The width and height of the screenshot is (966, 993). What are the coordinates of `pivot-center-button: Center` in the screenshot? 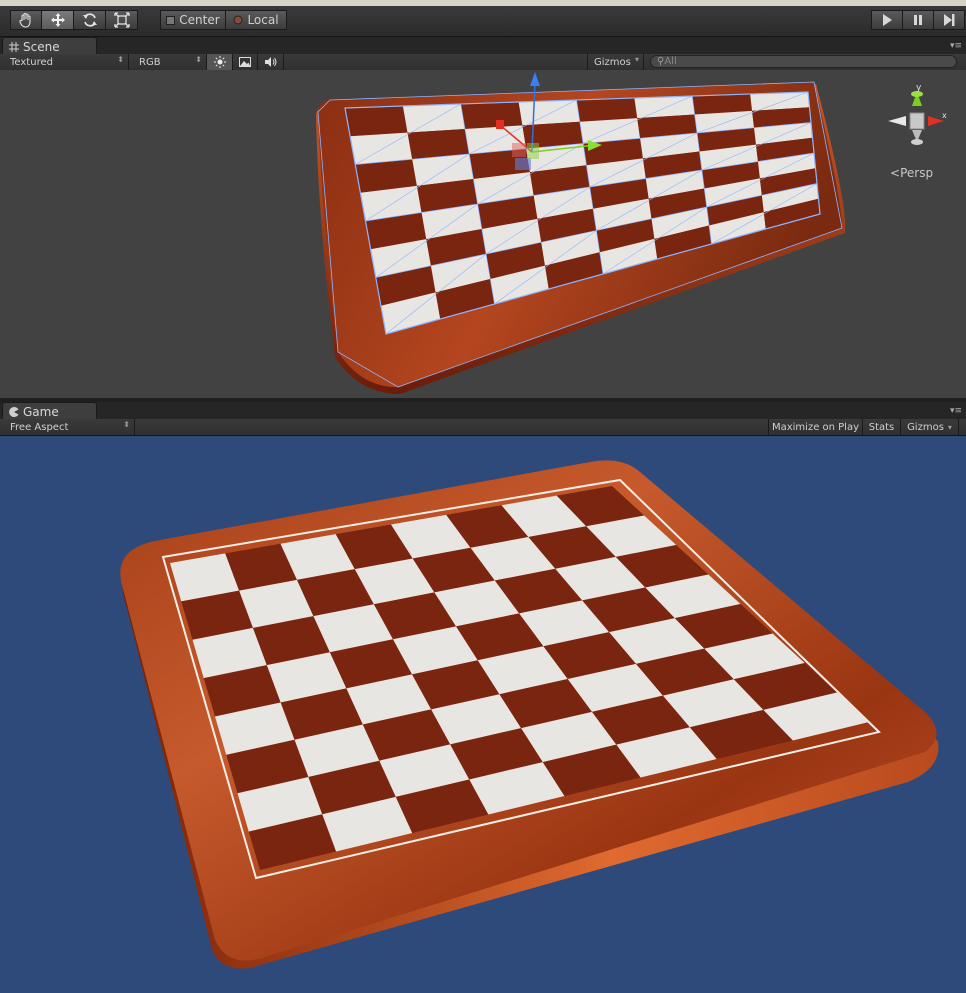 It's located at (193, 20).